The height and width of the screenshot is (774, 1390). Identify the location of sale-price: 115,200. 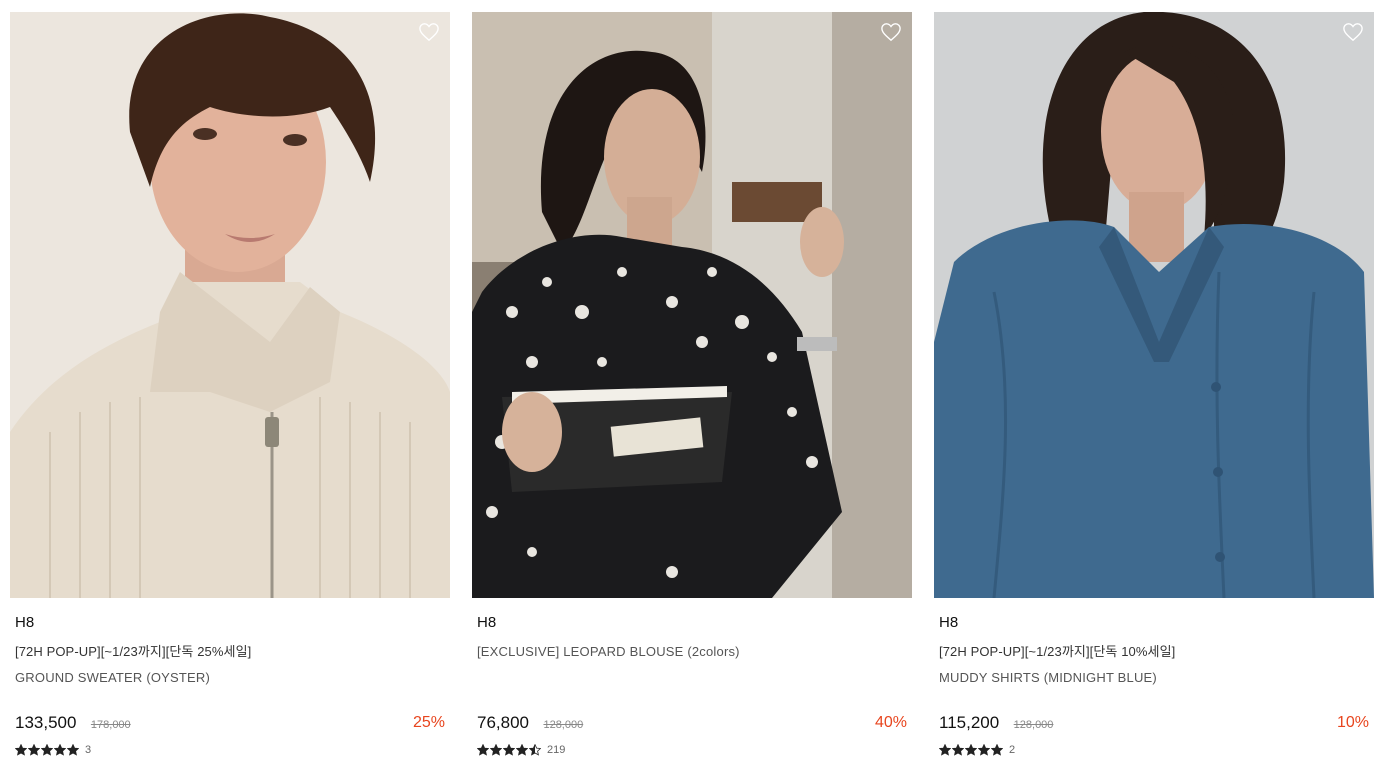
(969, 722).